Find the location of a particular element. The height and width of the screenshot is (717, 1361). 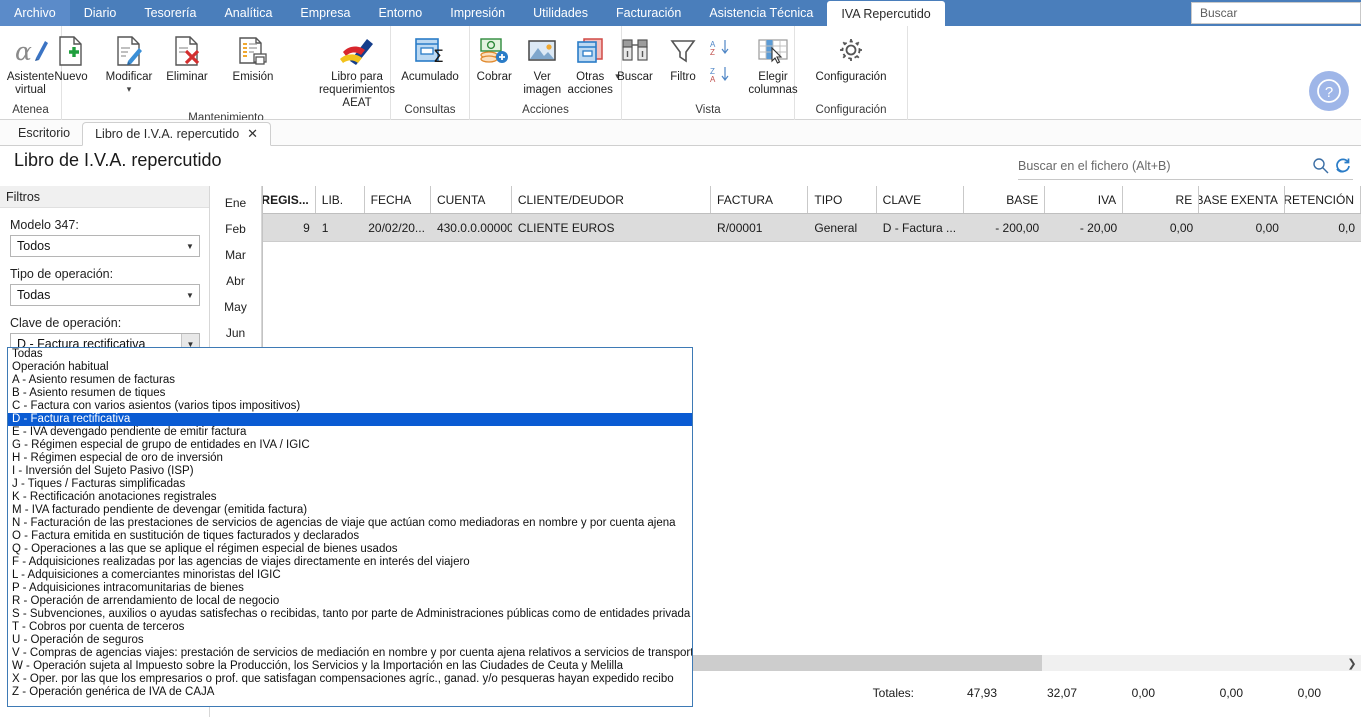

ribbon-group-configuracion: Configuración Configuración is located at coordinates (851, 73).